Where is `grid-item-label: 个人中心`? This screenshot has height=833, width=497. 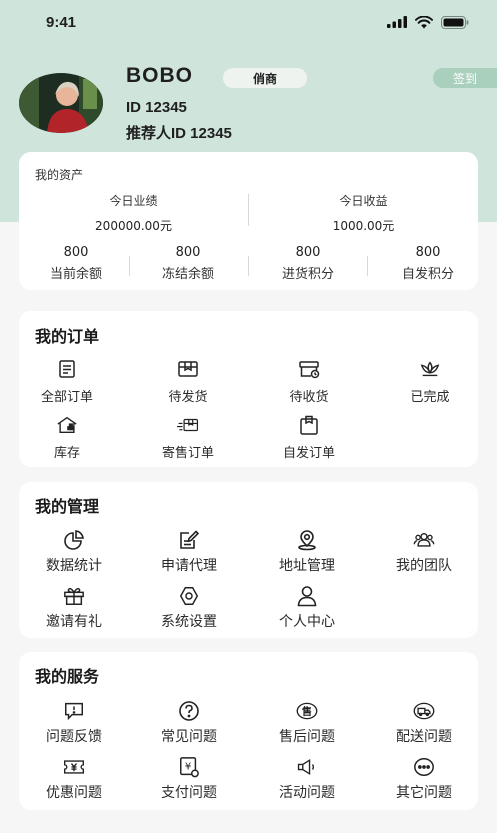
grid-item-label: 个人中心 is located at coordinates (307, 622).